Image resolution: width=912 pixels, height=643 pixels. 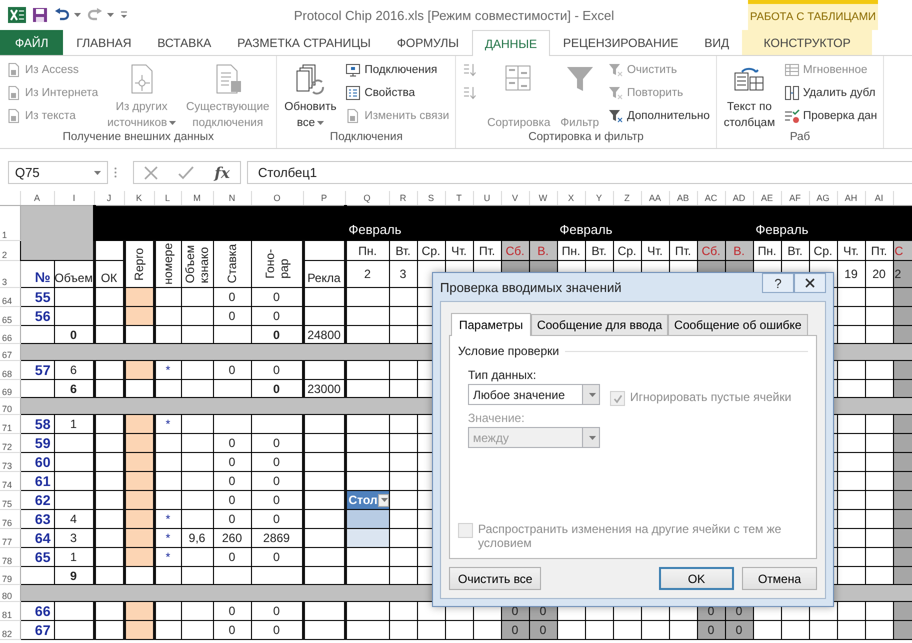 I want to click on ribbon-button: Удалить дубл, so click(x=831, y=93).